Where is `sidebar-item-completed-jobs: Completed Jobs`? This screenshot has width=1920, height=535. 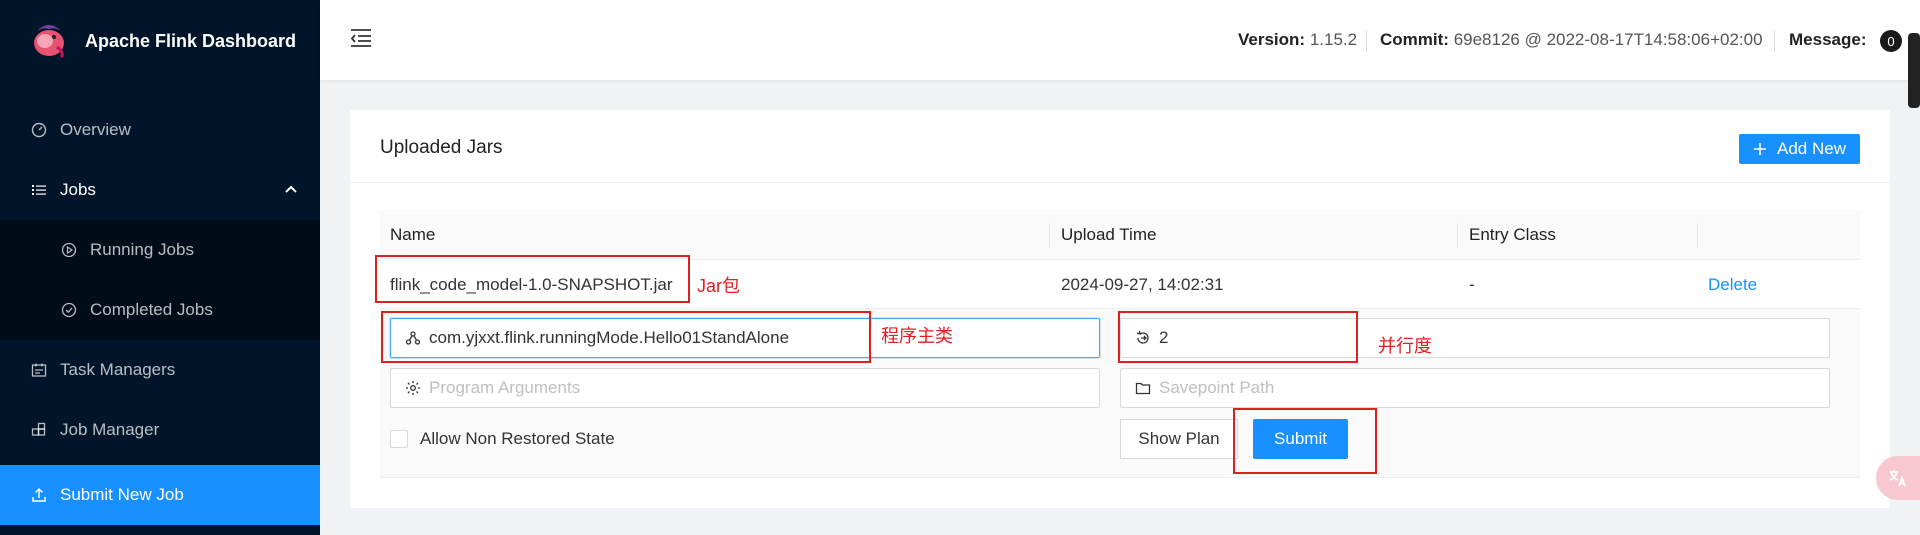
sidebar-item-completed-jobs: Completed Jobs is located at coordinates (160, 310).